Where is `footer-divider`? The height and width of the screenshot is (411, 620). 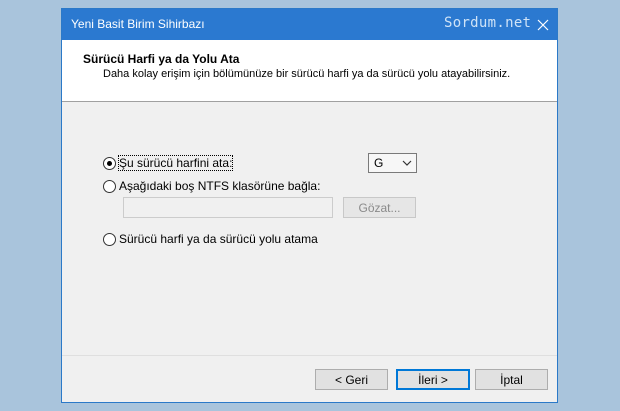
footer-divider is located at coordinates (309, 355).